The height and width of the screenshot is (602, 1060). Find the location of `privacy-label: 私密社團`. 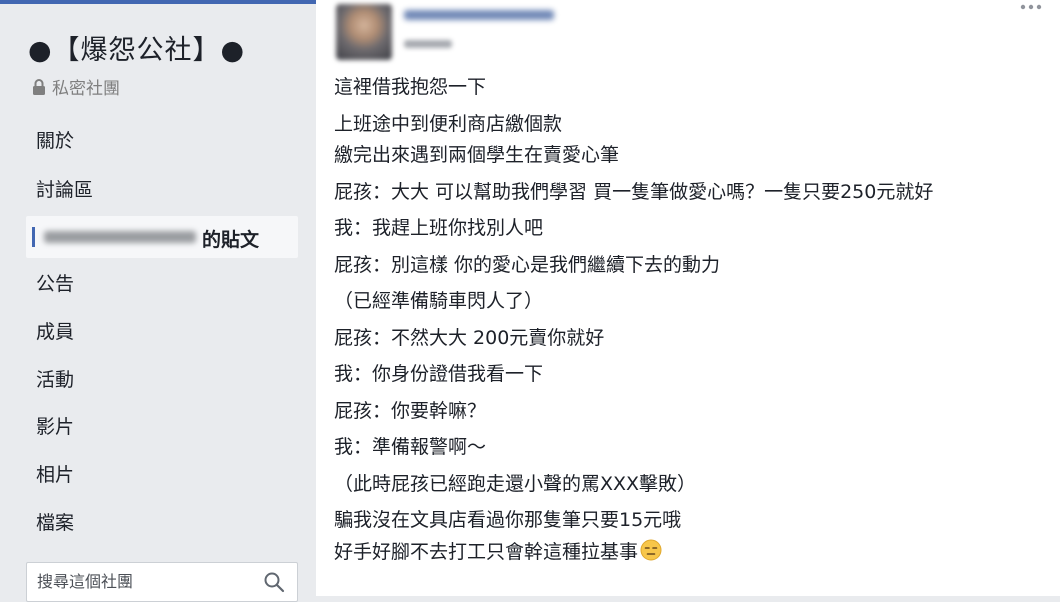

privacy-label: 私密社團 is located at coordinates (76, 86).